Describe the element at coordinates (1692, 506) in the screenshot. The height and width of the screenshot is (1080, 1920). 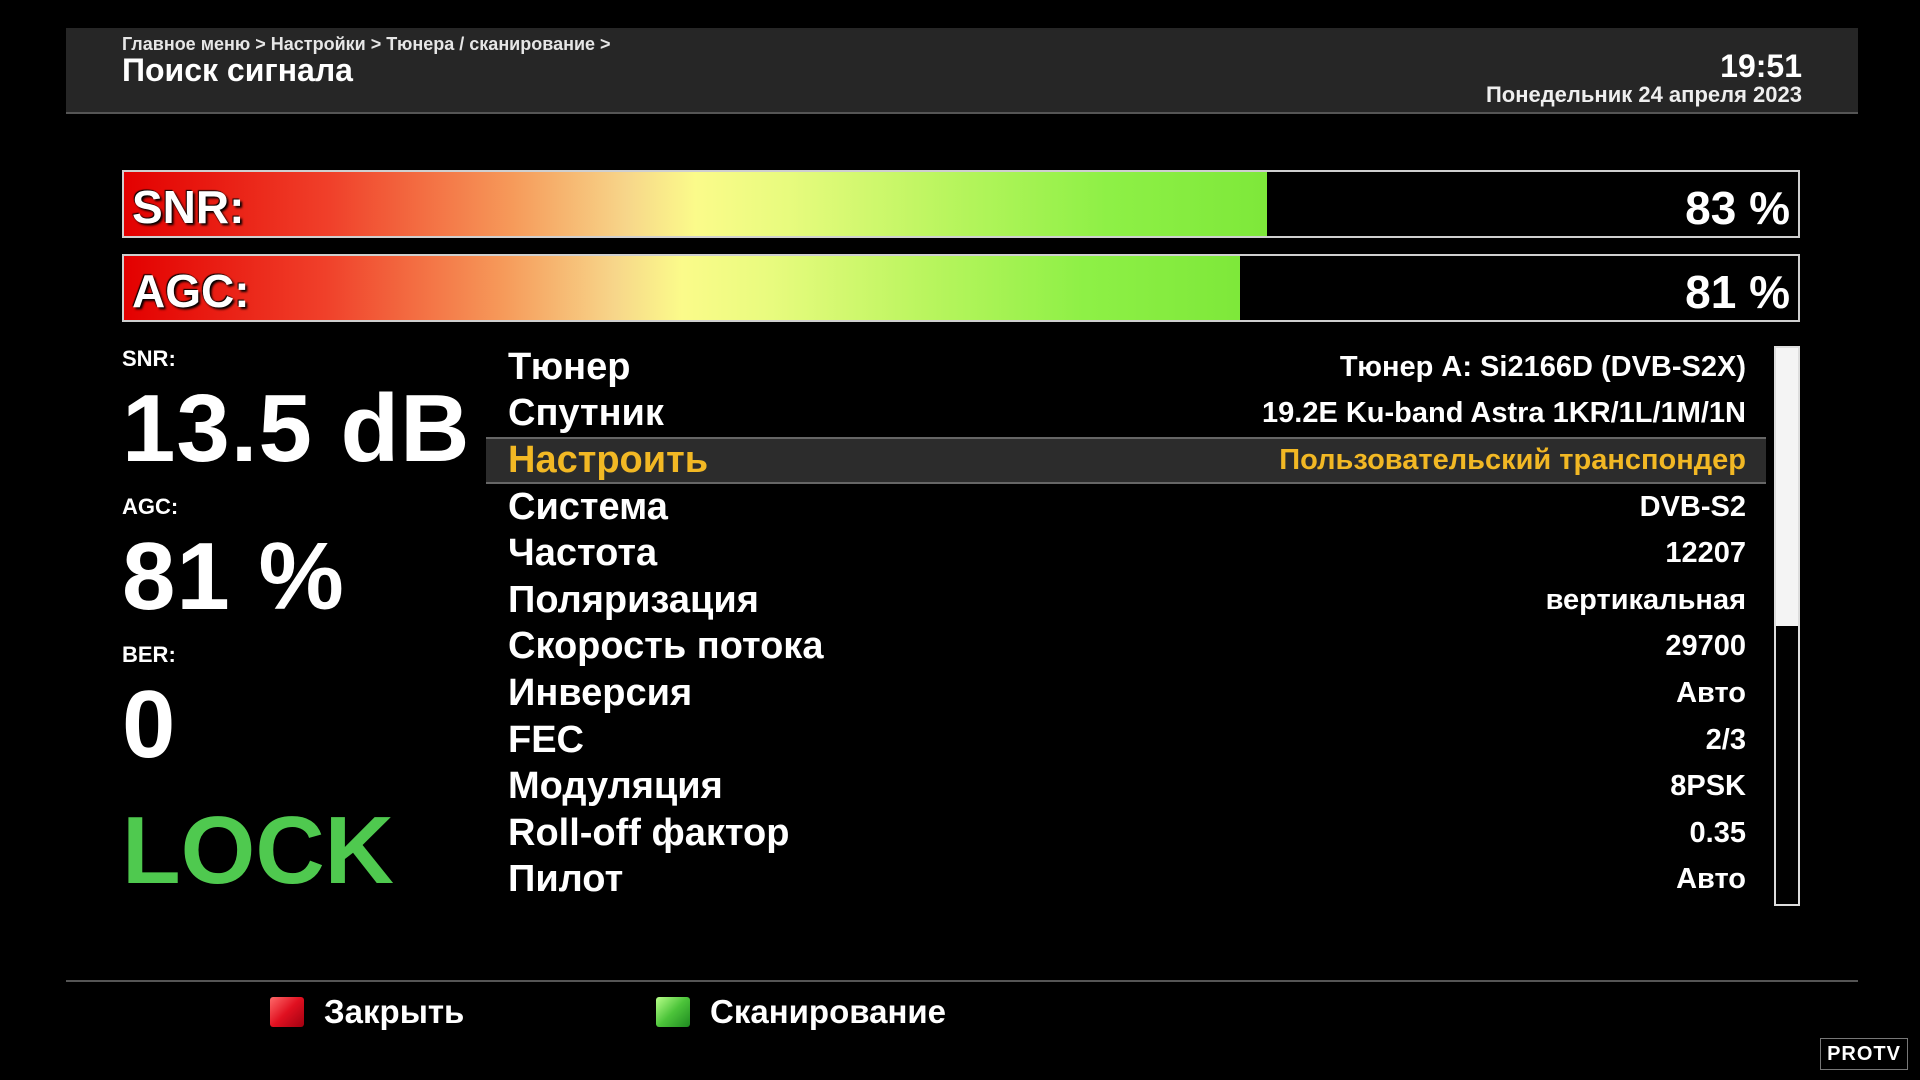
I see `param-value: DVB-S2` at that location.